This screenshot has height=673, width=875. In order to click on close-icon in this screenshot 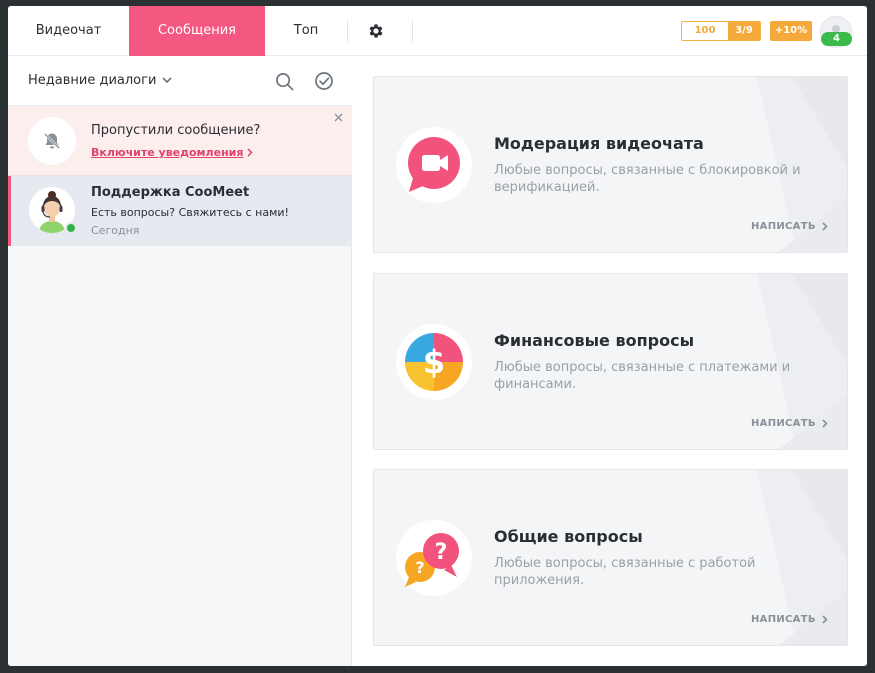, I will do `click(338, 117)`.